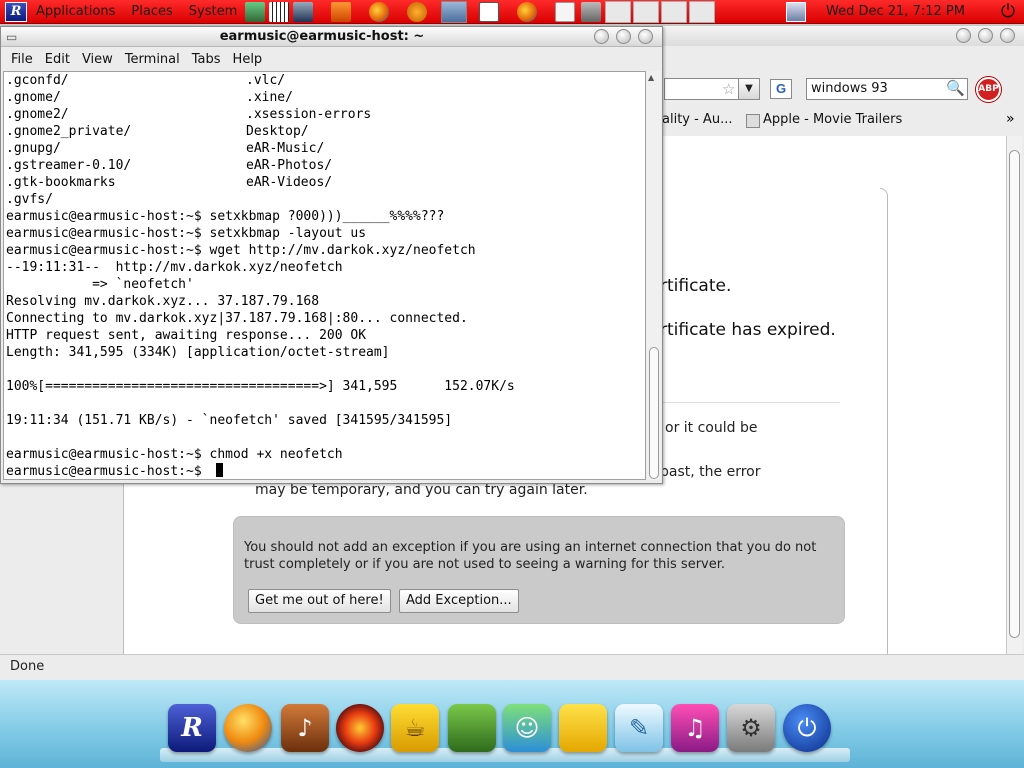  Describe the element at coordinates (985, 35) in the screenshot. I see `browser-maximize-button` at that location.